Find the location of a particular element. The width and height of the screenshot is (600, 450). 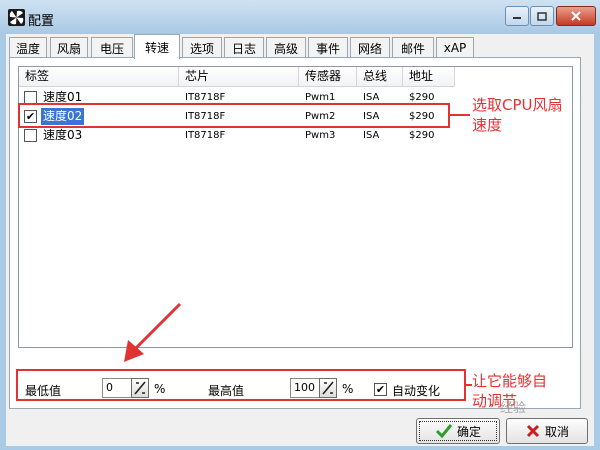

maximize-button is located at coordinates (542, 16).